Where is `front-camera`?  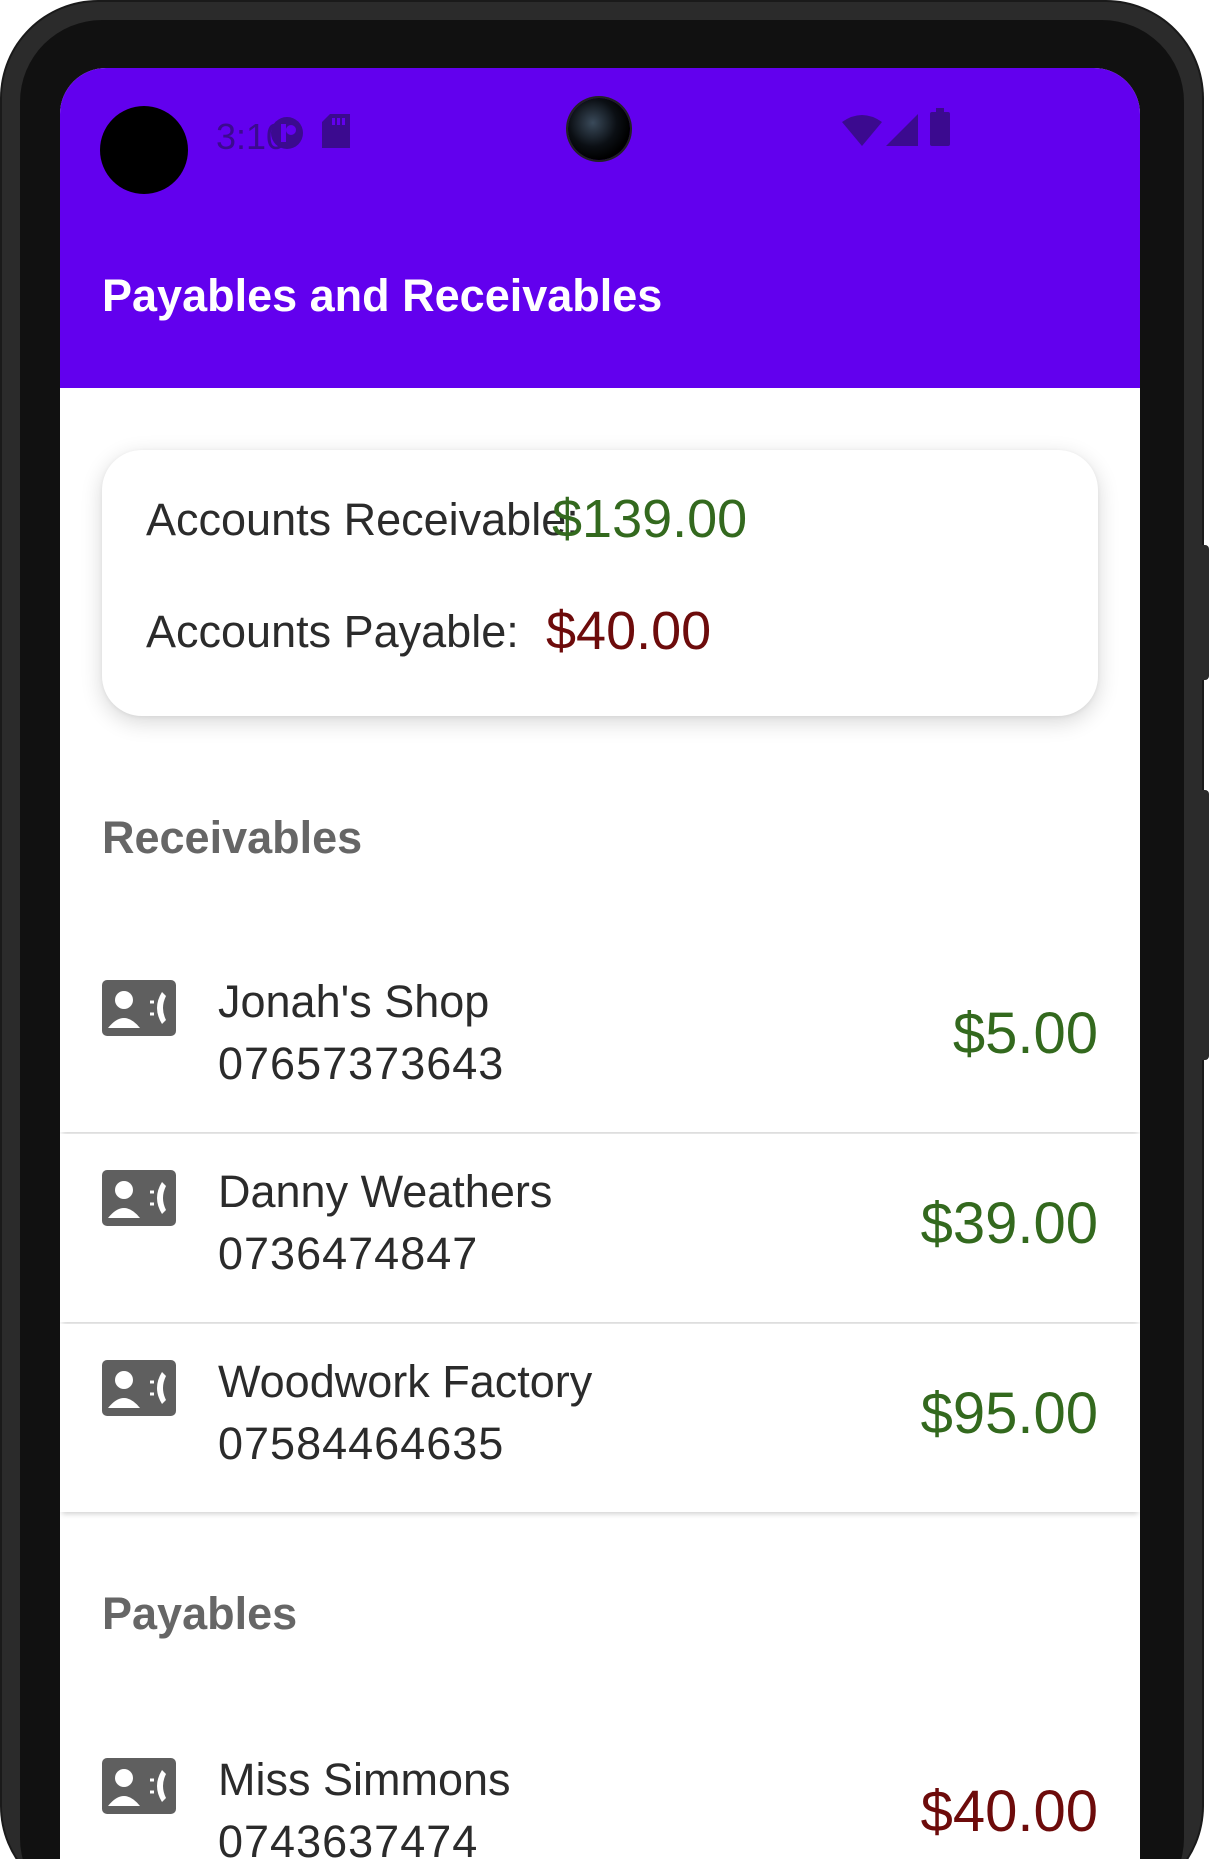
front-camera is located at coordinates (599, 129).